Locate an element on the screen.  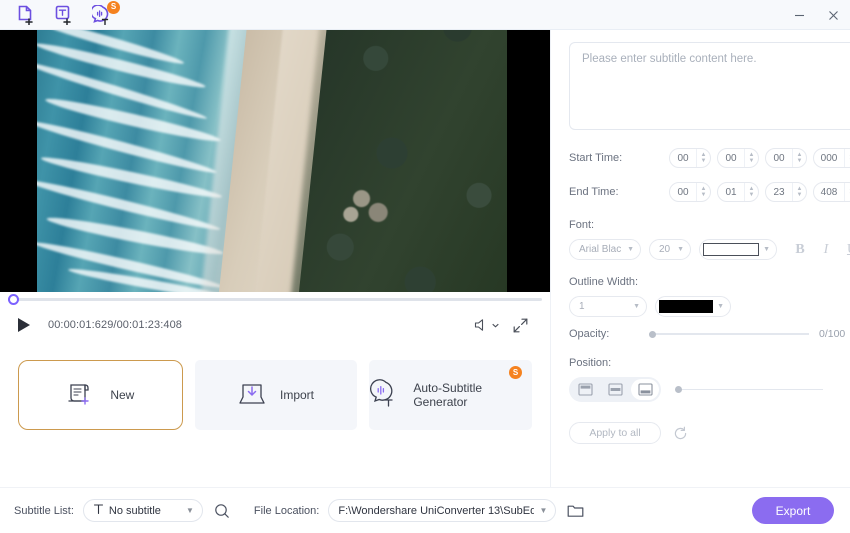
subtitle-content-input is located at coordinates (709, 86).